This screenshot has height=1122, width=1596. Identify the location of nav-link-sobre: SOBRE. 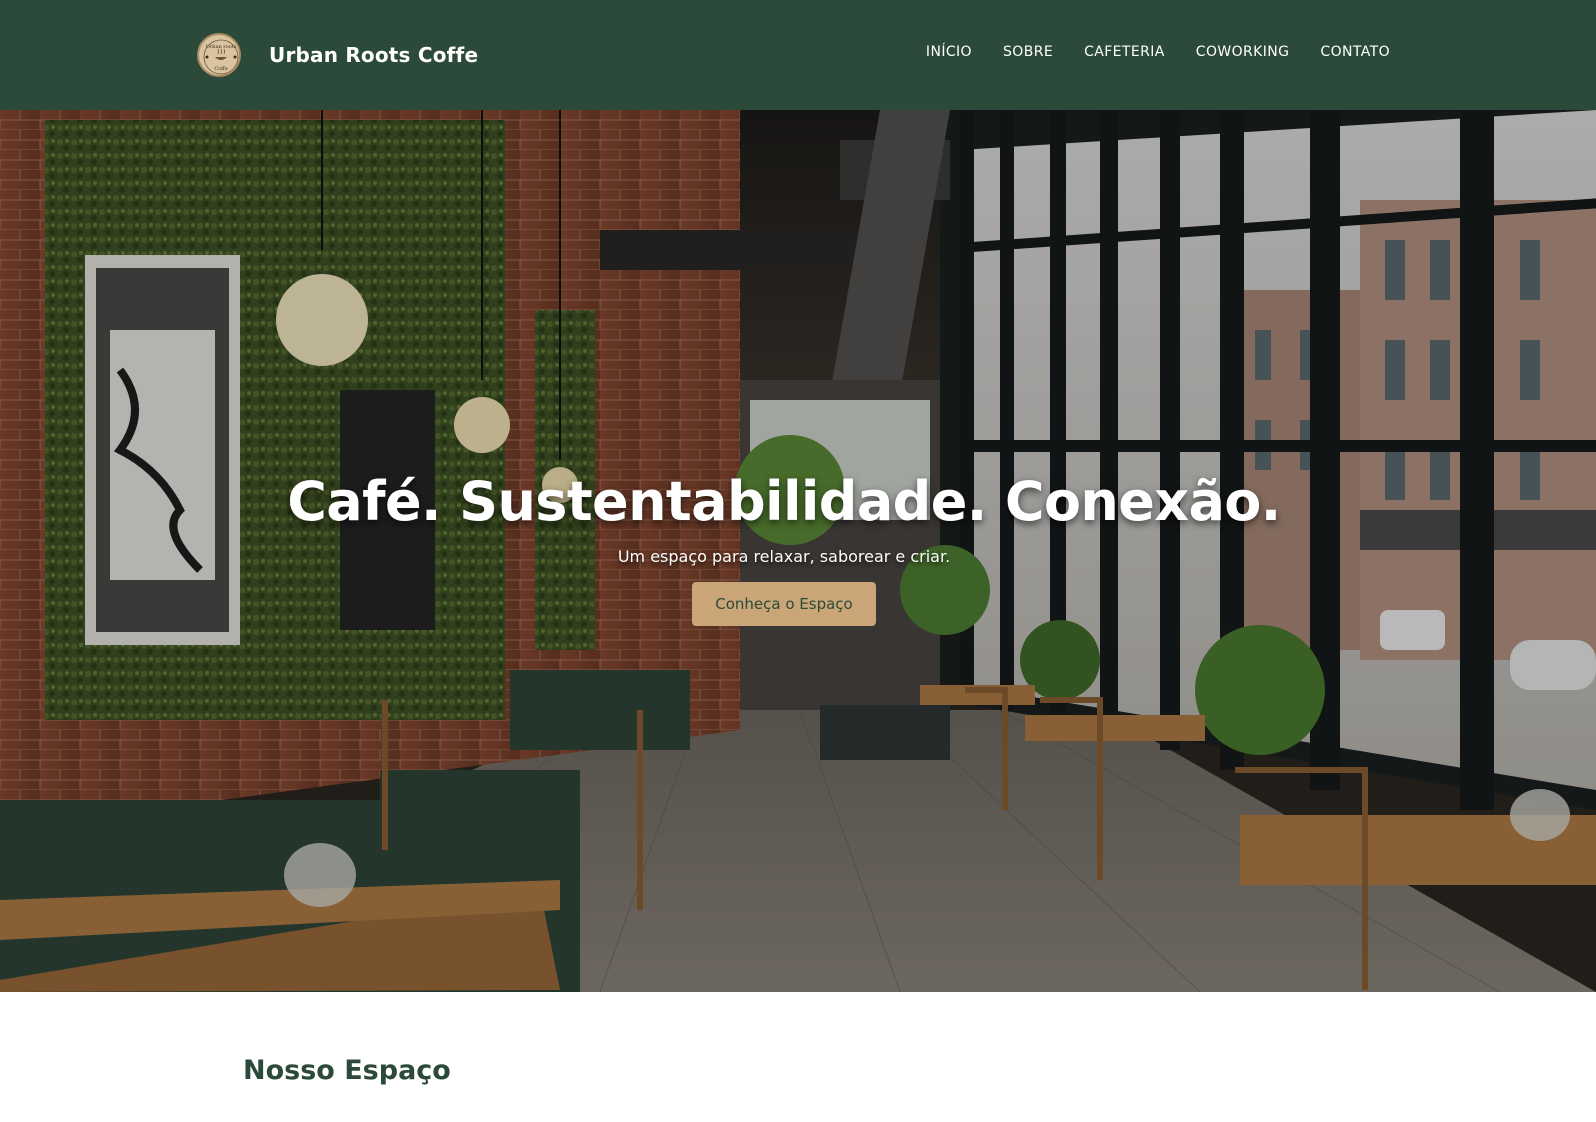
(1028, 52).